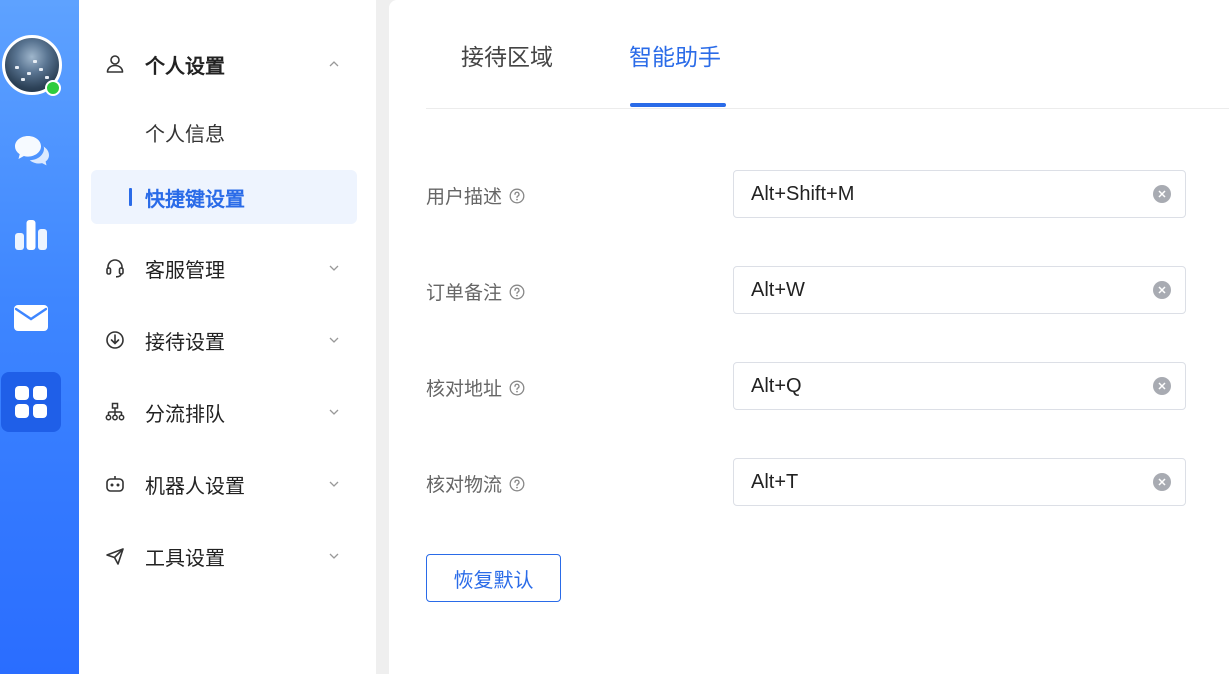 The height and width of the screenshot is (674, 1229). What do you see at coordinates (53, 88) in the screenshot?
I see `online-status-dot` at bounding box center [53, 88].